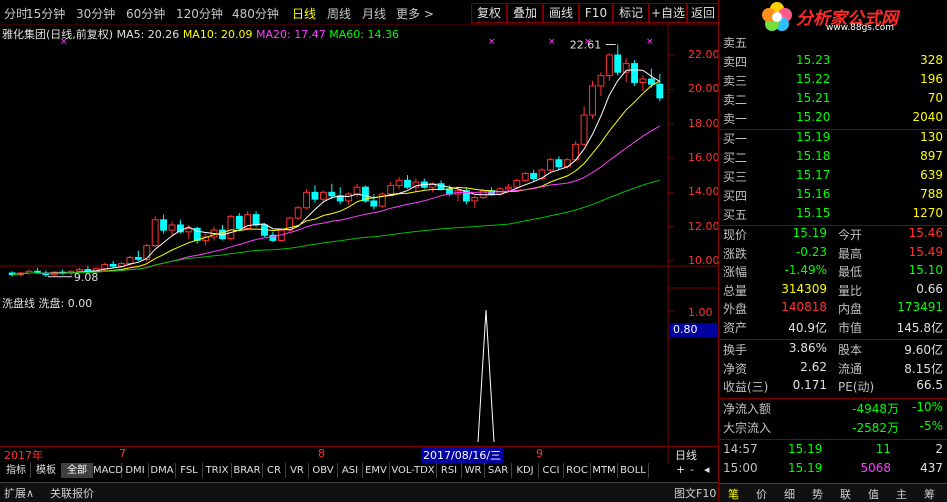 This screenshot has height=502, width=947. I want to click on f10-text-button: 图文F10, so click(695, 493).